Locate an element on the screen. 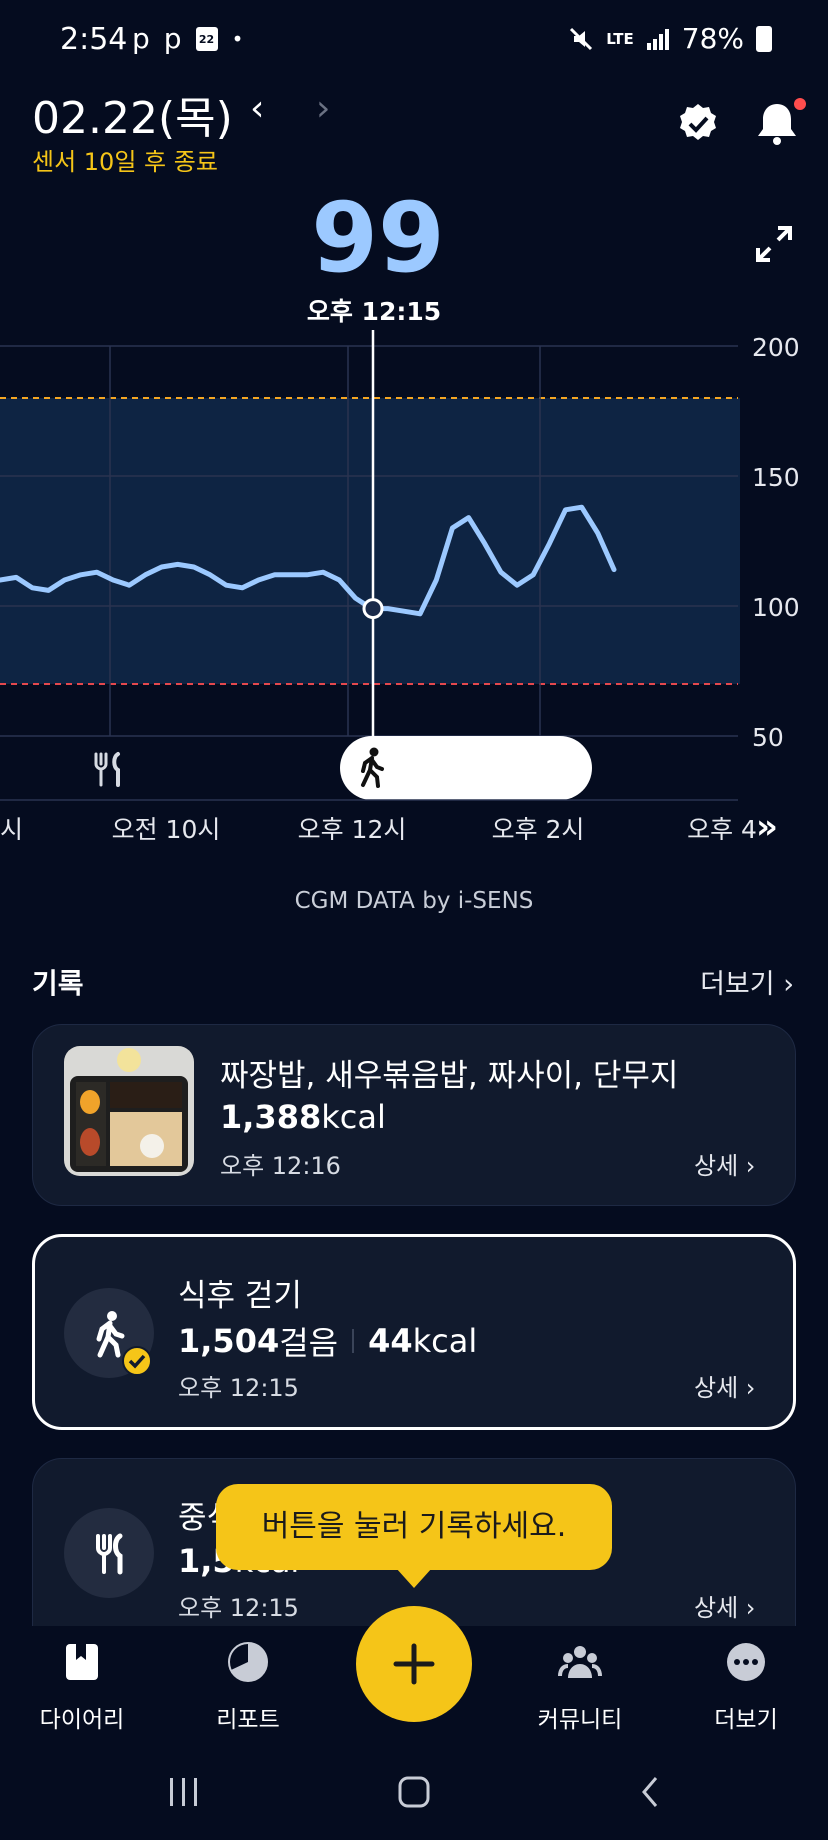 This screenshot has height=1840, width=828. x-tick-label: 오후 2시 is located at coordinates (538, 827).